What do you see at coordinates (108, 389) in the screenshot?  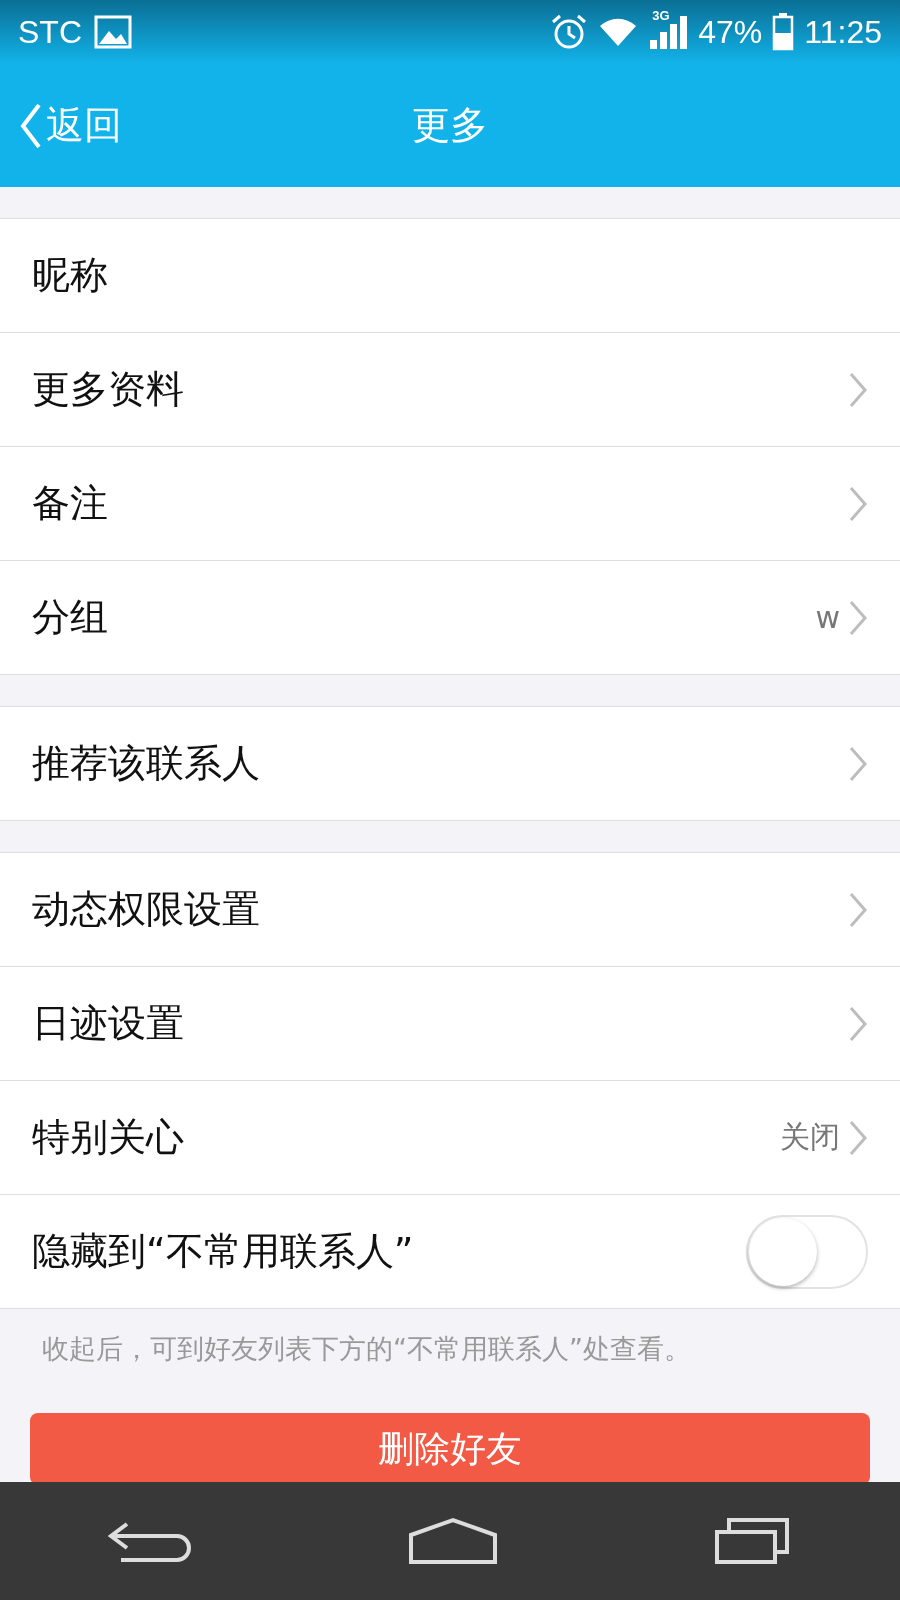 I see `row-label: 更多资料` at bounding box center [108, 389].